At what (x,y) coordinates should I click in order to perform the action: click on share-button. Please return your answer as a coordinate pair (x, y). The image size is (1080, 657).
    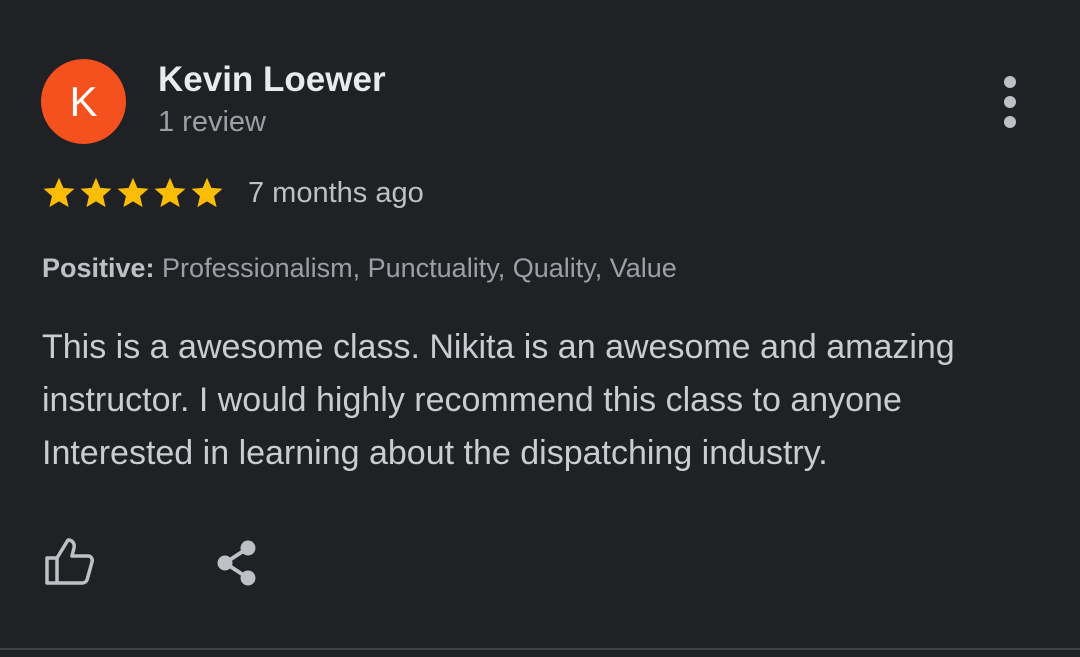
    Looking at the image, I should click on (237, 563).